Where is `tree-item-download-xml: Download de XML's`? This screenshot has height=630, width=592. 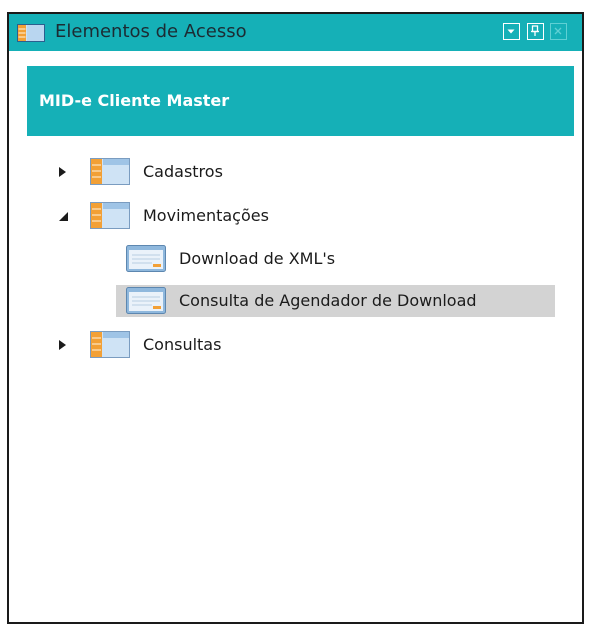 tree-item-download-xml: Download de XML's is located at coordinates (326, 259).